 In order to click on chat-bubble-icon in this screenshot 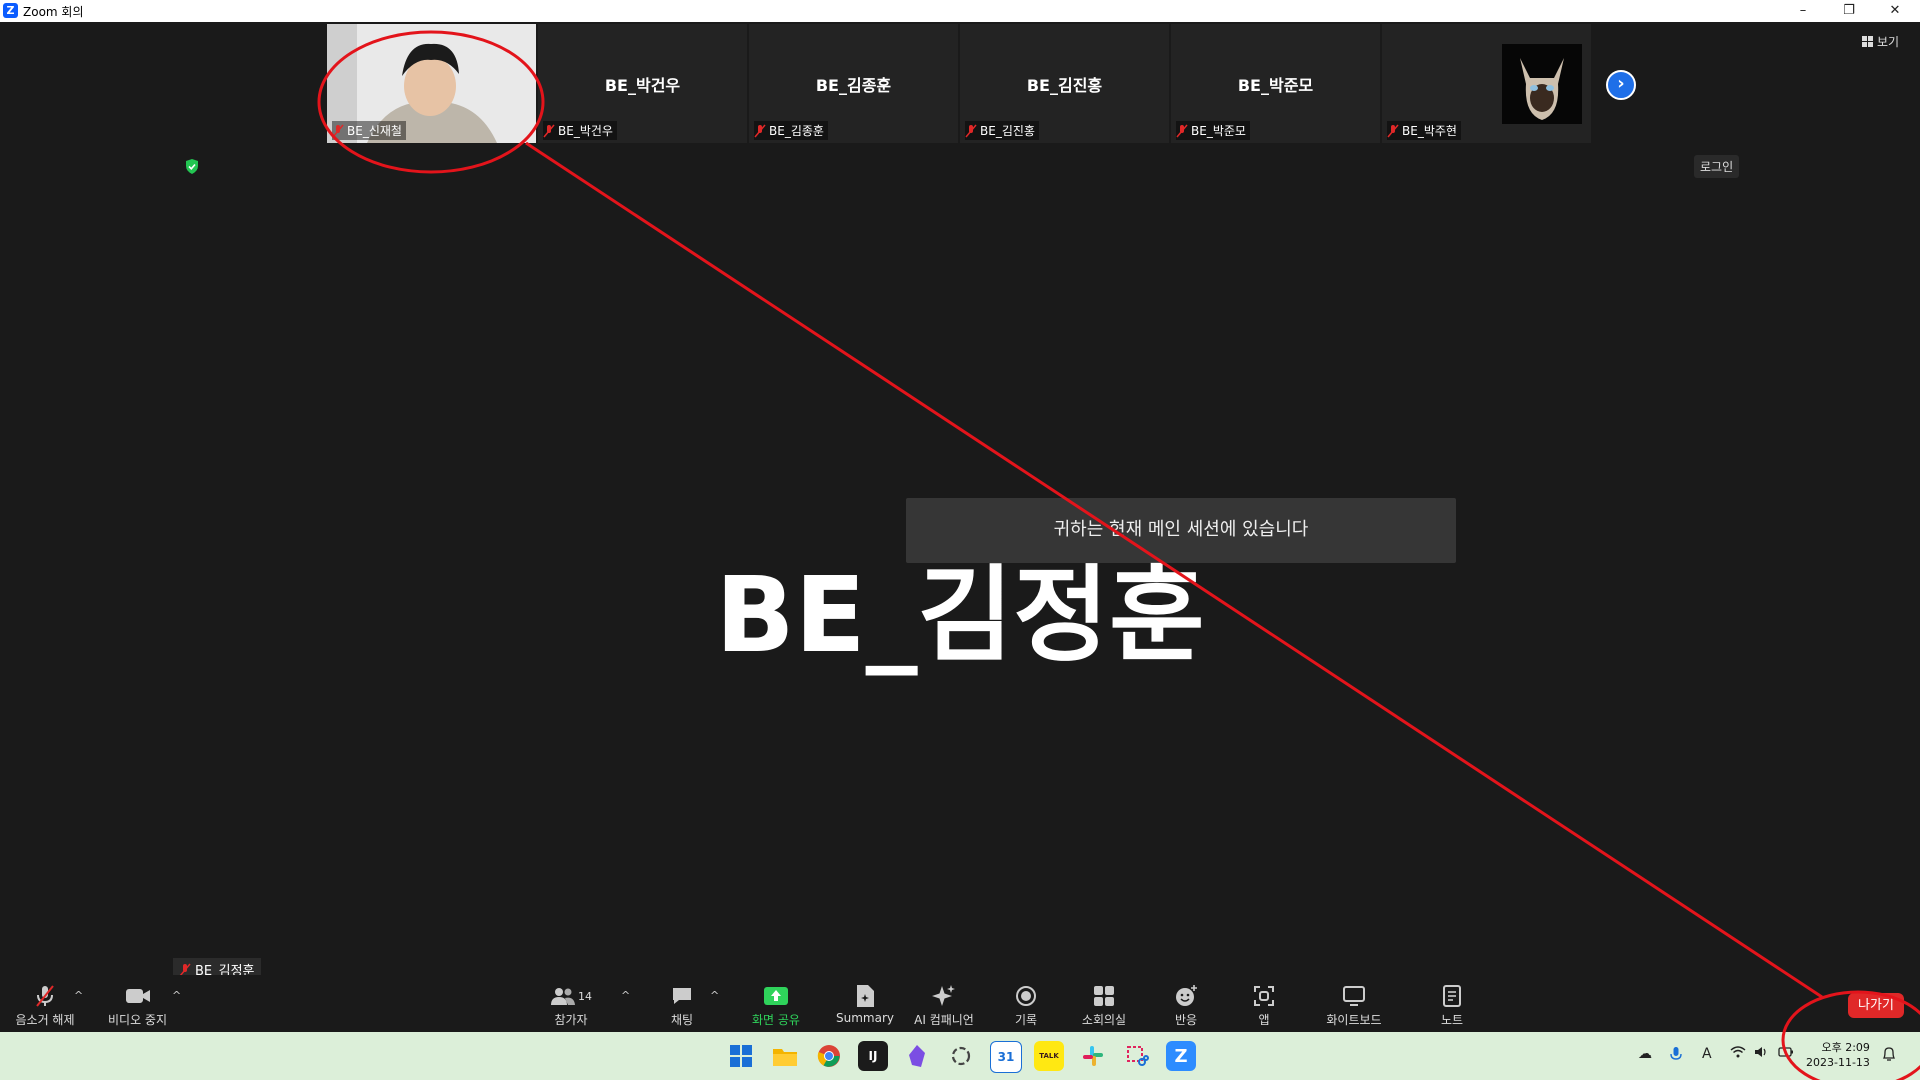, I will do `click(682, 996)`.